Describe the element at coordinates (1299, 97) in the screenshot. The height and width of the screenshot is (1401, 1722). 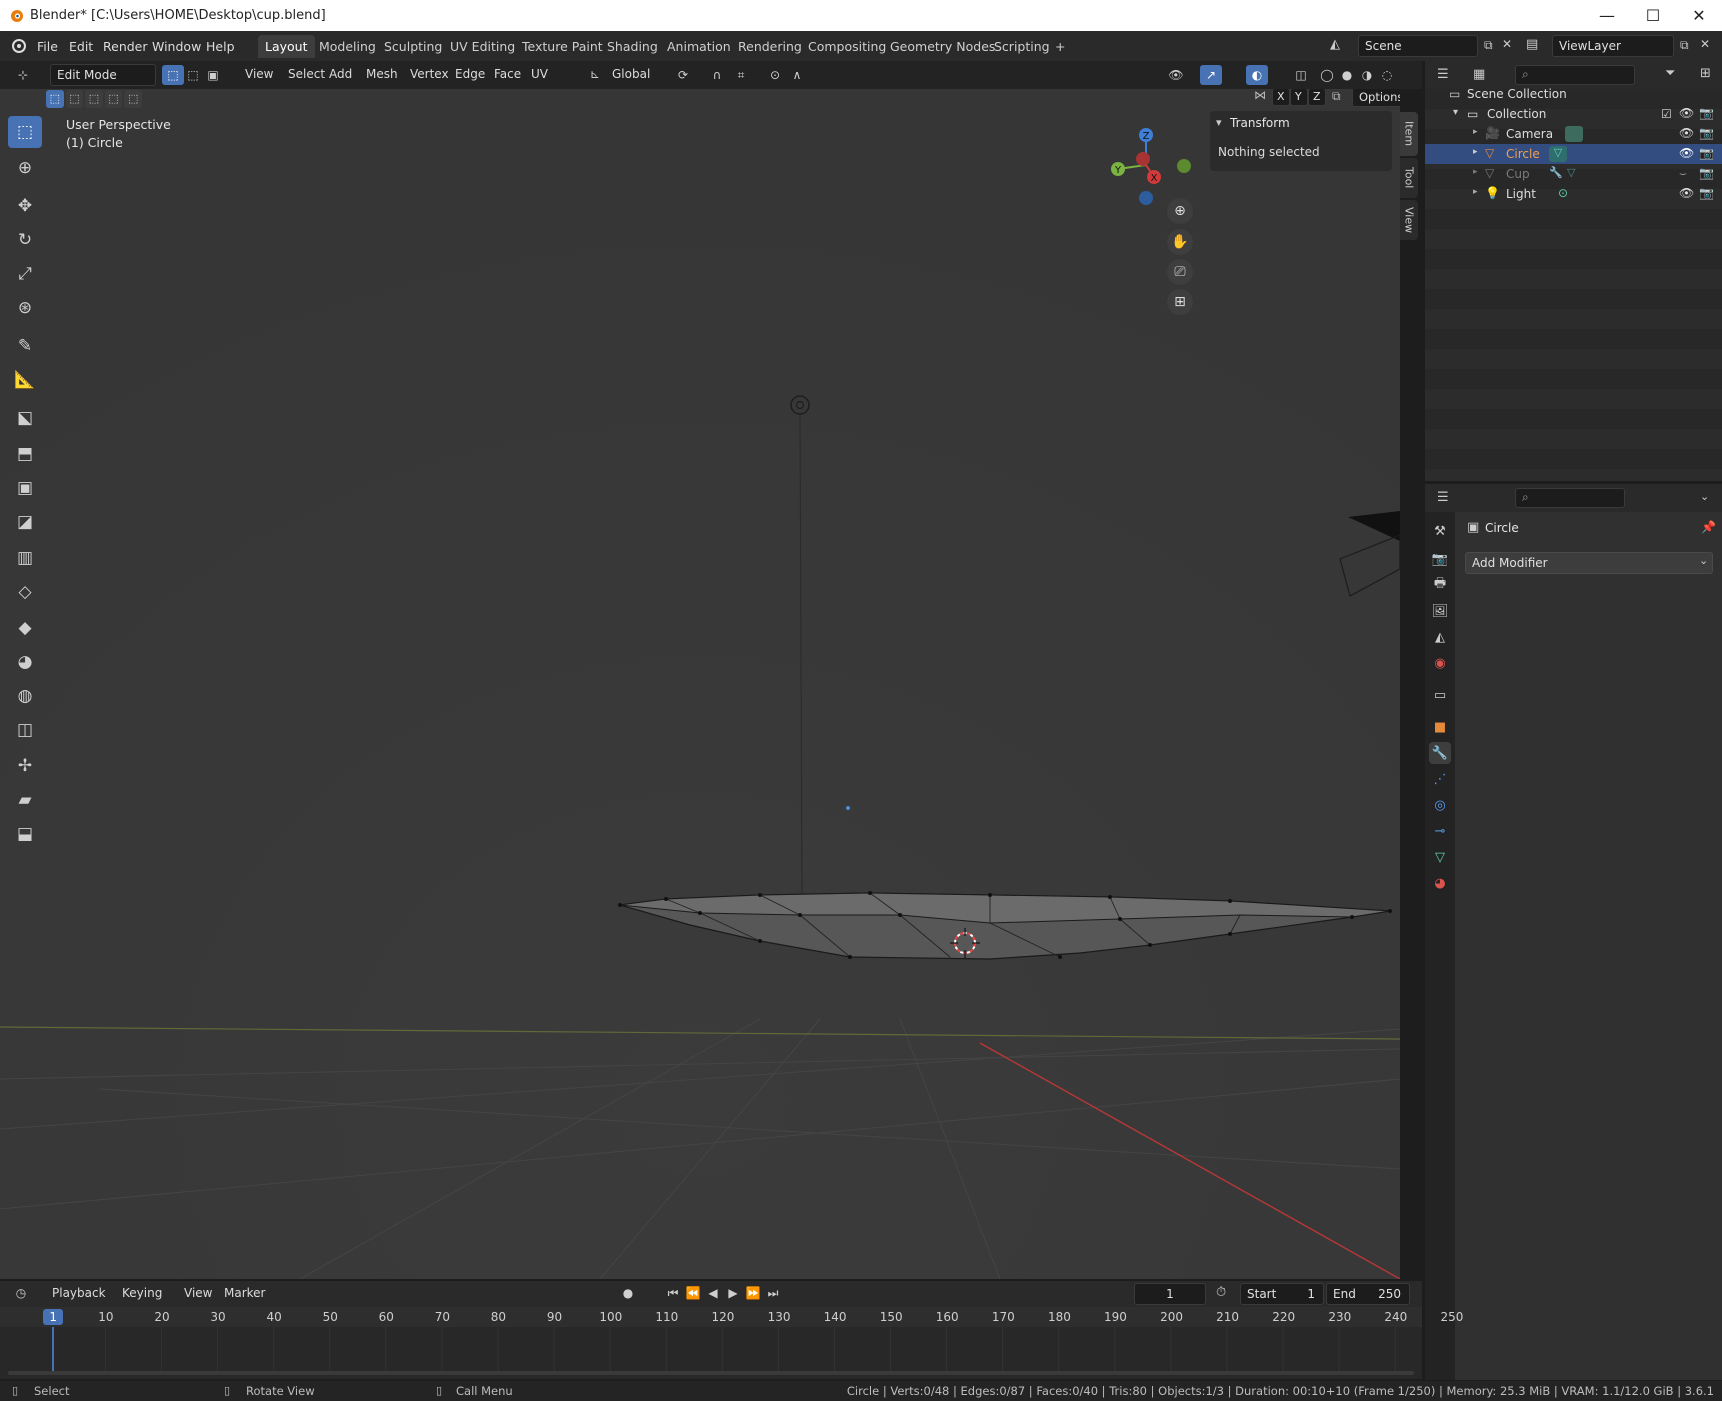
I see `mirror-y-toggle: Y` at that location.